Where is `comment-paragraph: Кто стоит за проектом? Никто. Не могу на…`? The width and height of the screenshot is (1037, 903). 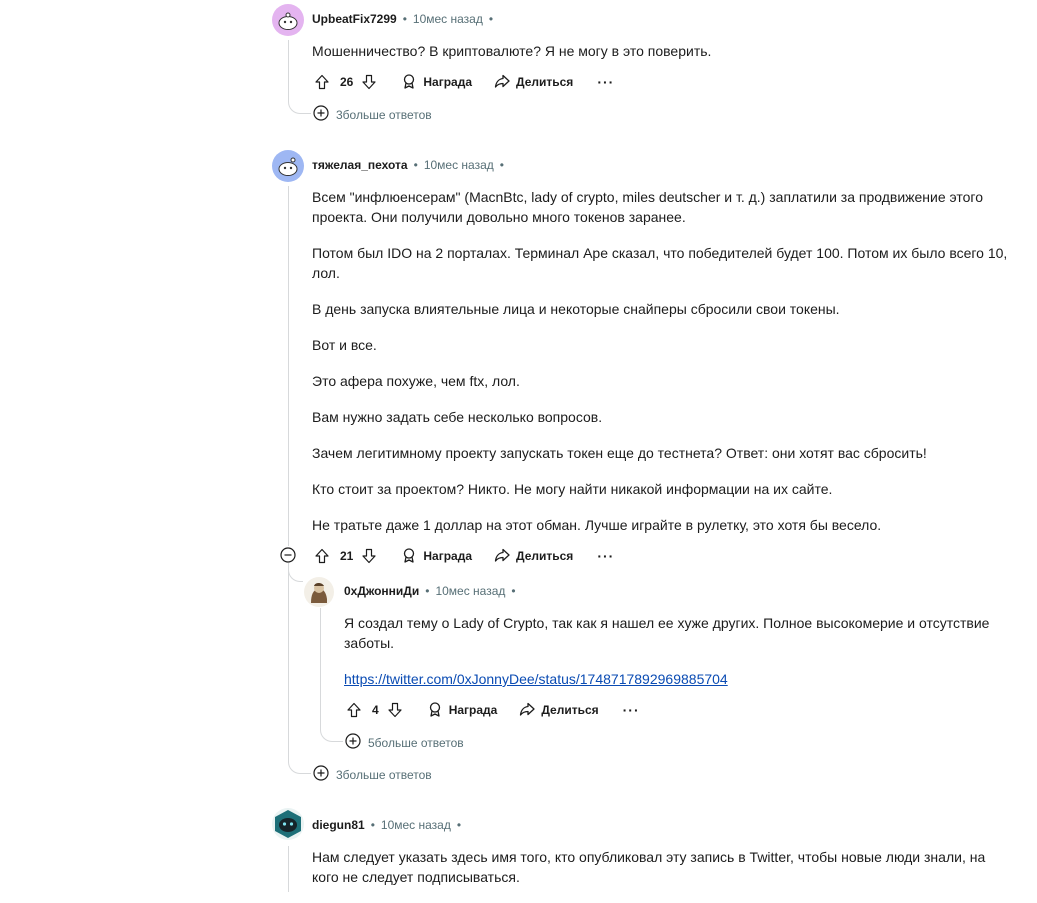
comment-paragraph: Кто стоит за проектом? Никто. Не могу на… is located at coordinates (572, 489).